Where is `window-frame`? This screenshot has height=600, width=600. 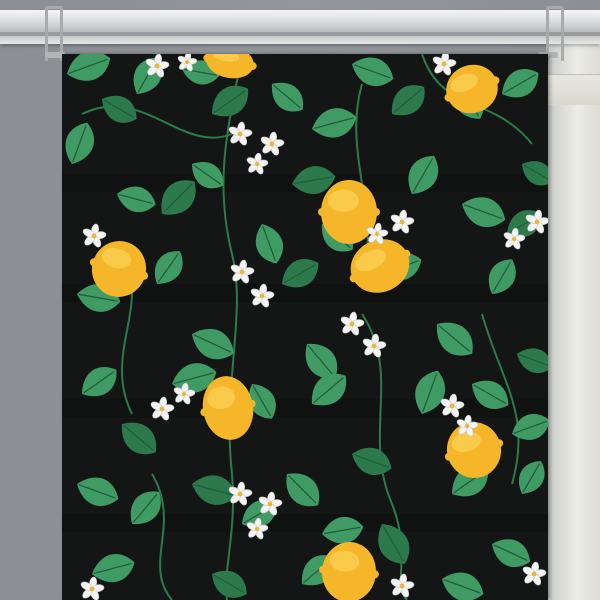 window-frame is located at coordinates (574, 317).